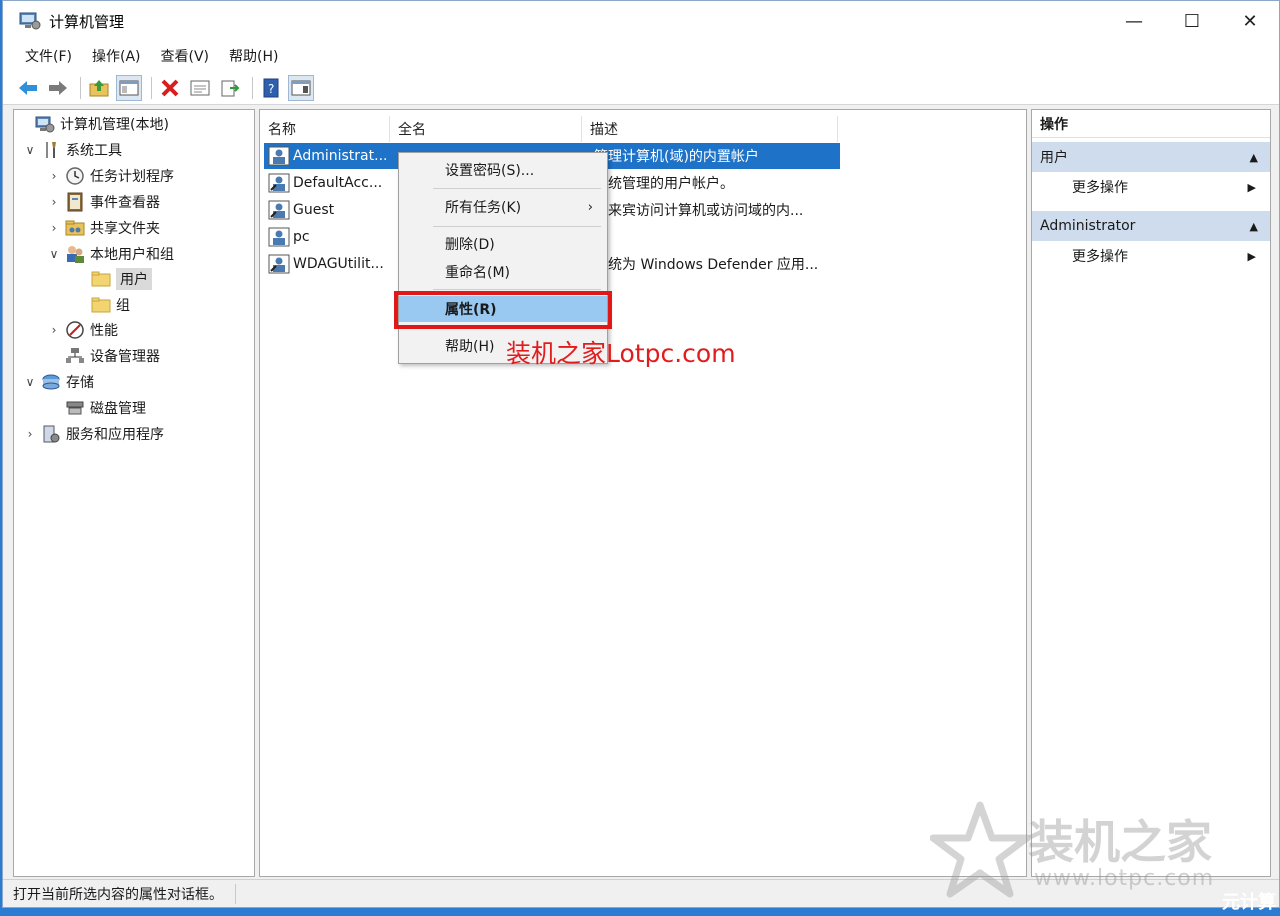 The image size is (1280, 916). I want to click on tree-item-computer-management: 计算机管理(本地), so click(92, 124).